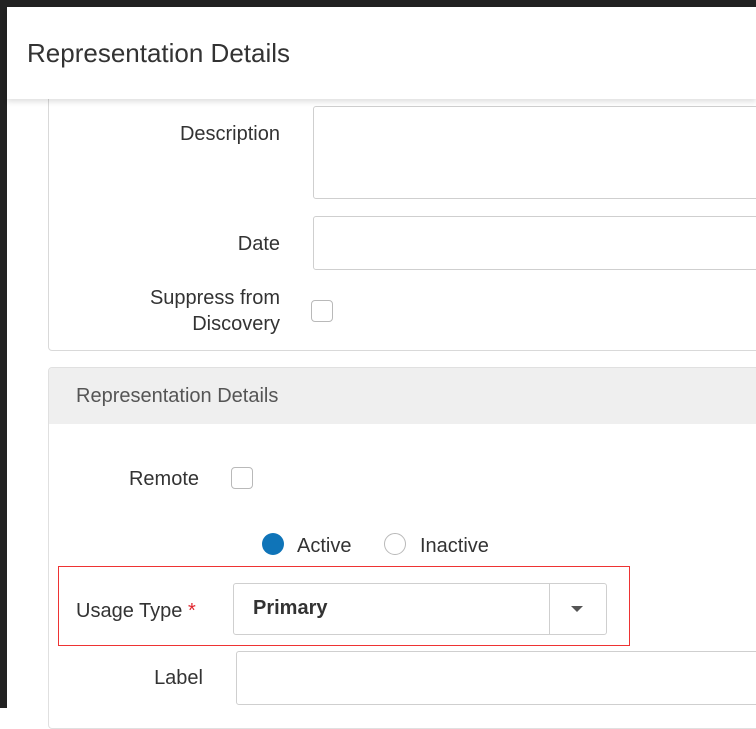  What do you see at coordinates (177, 396) in the screenshot?
I see `section-title: Representation Details` at bounding box center [177, 396].